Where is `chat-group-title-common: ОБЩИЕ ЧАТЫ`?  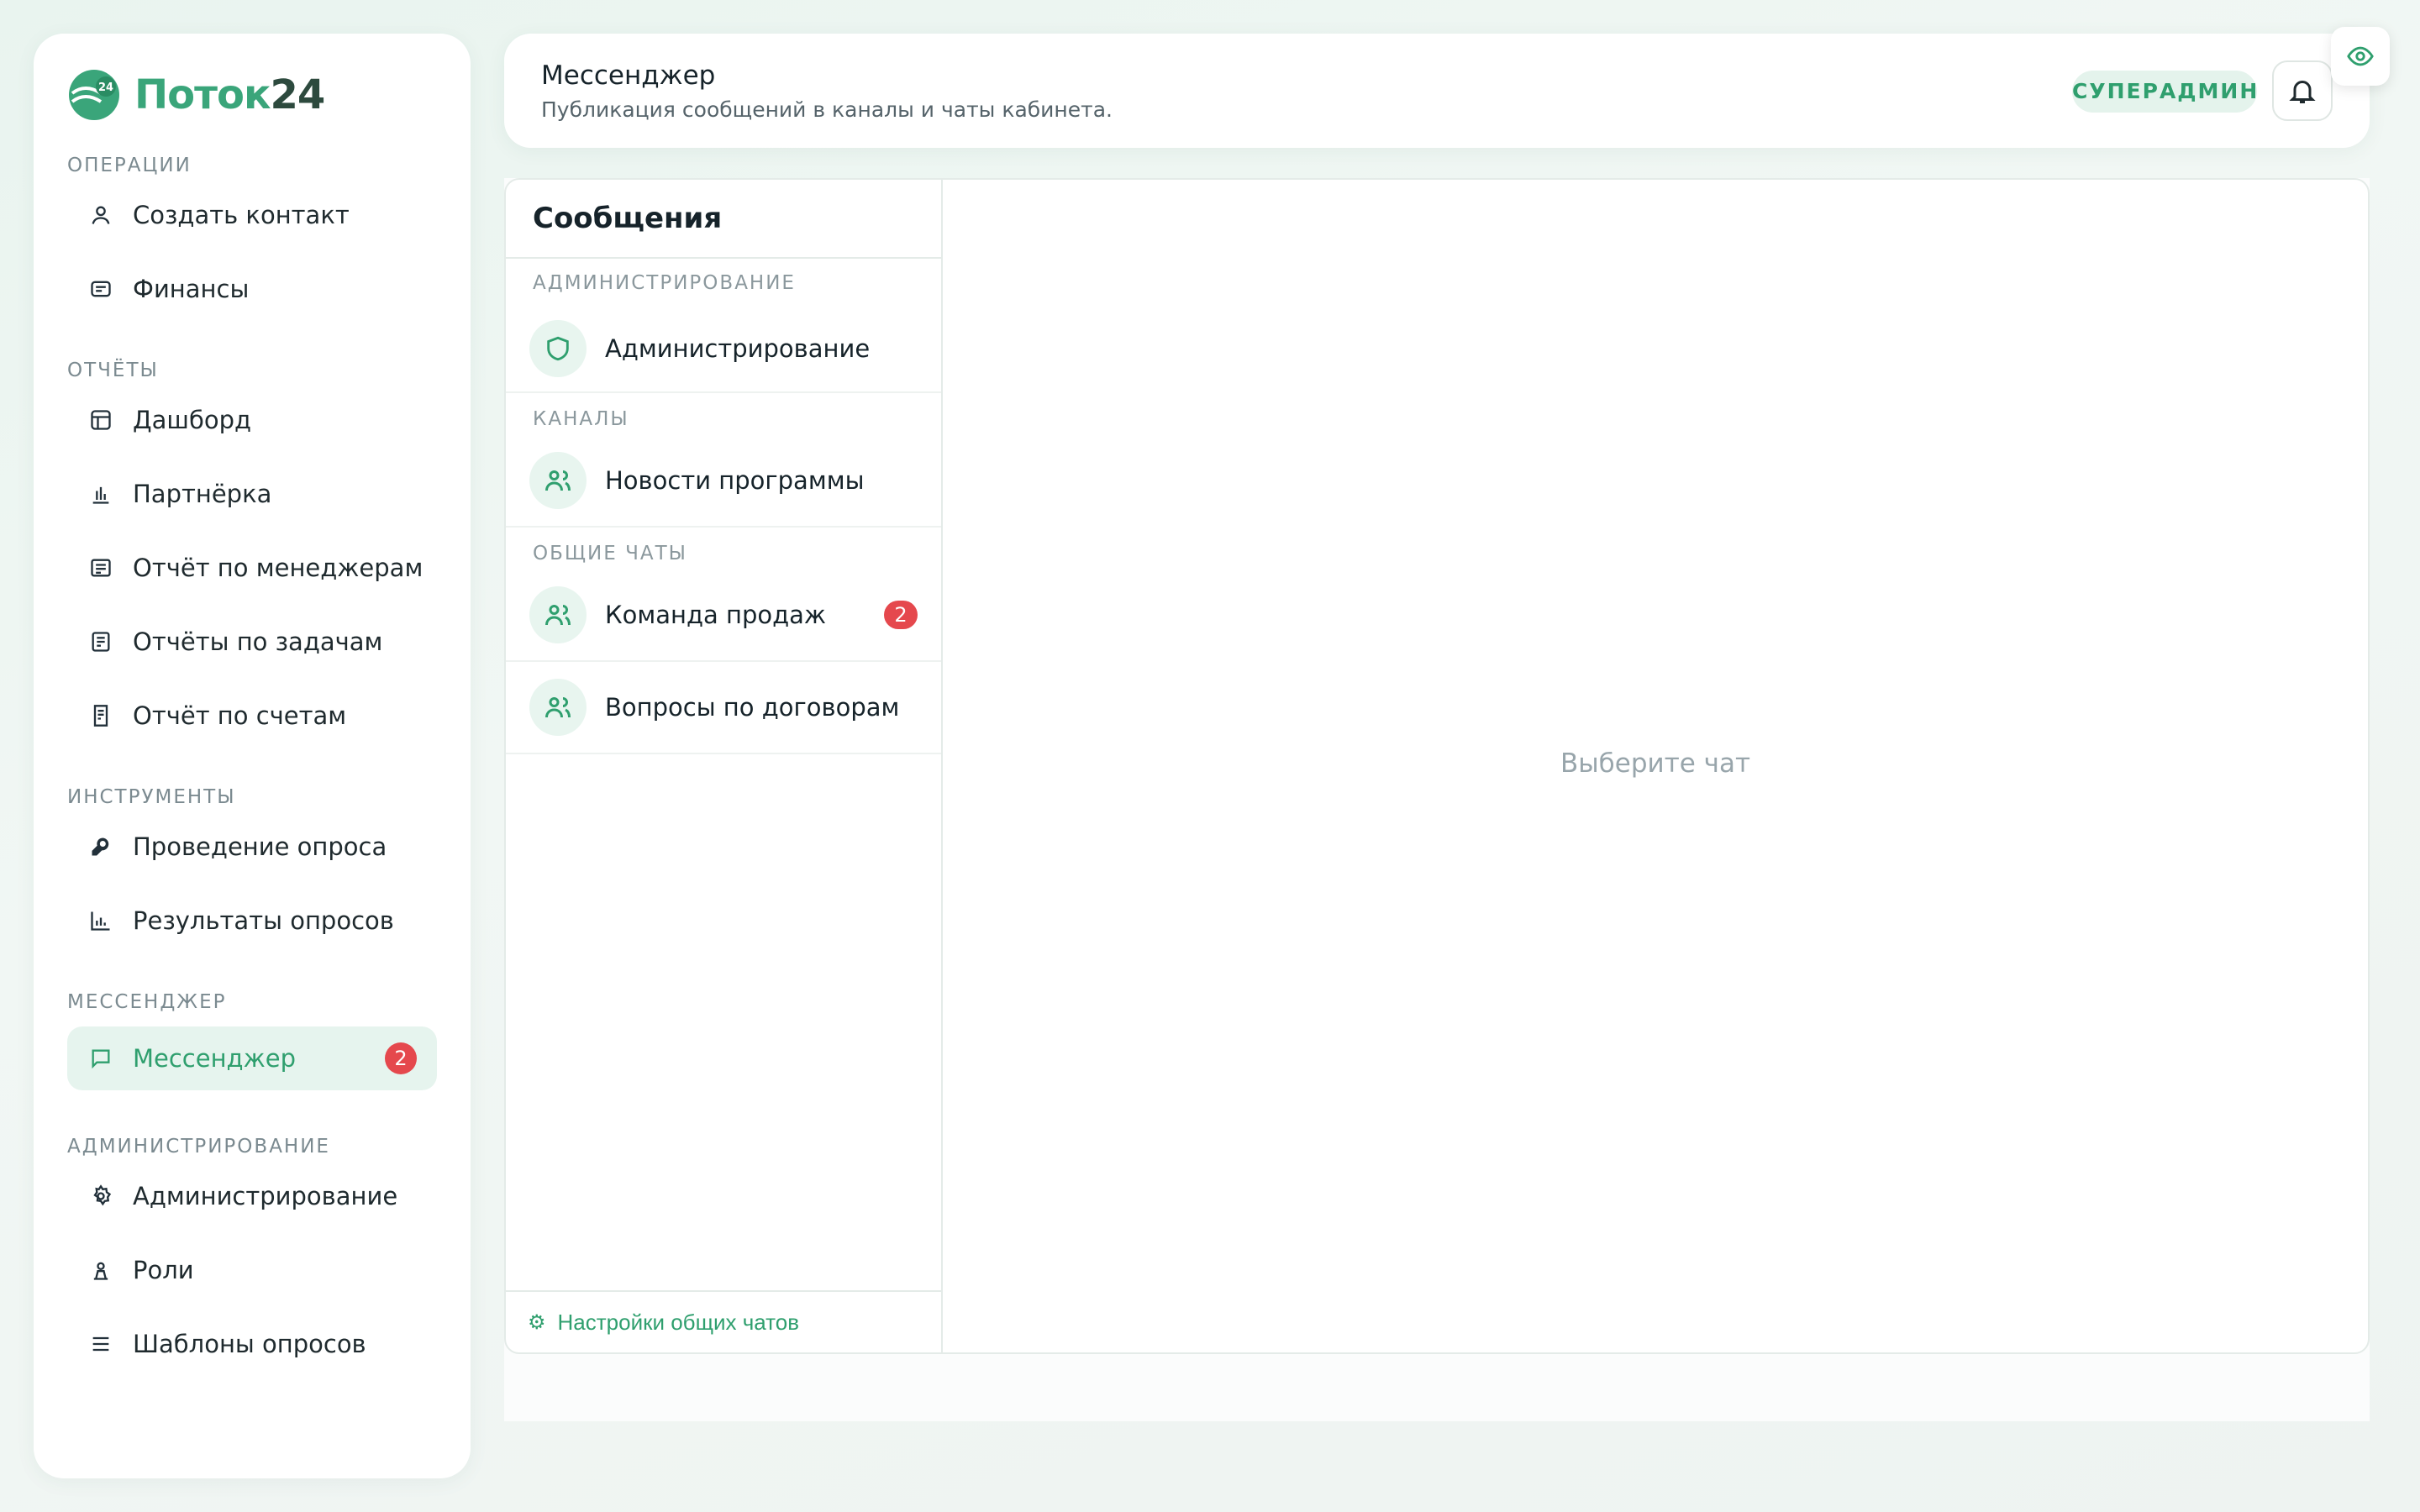
chat-group-title-common: ОБЩИЕ ЧАТЫ is located at coordinates (610, 553).